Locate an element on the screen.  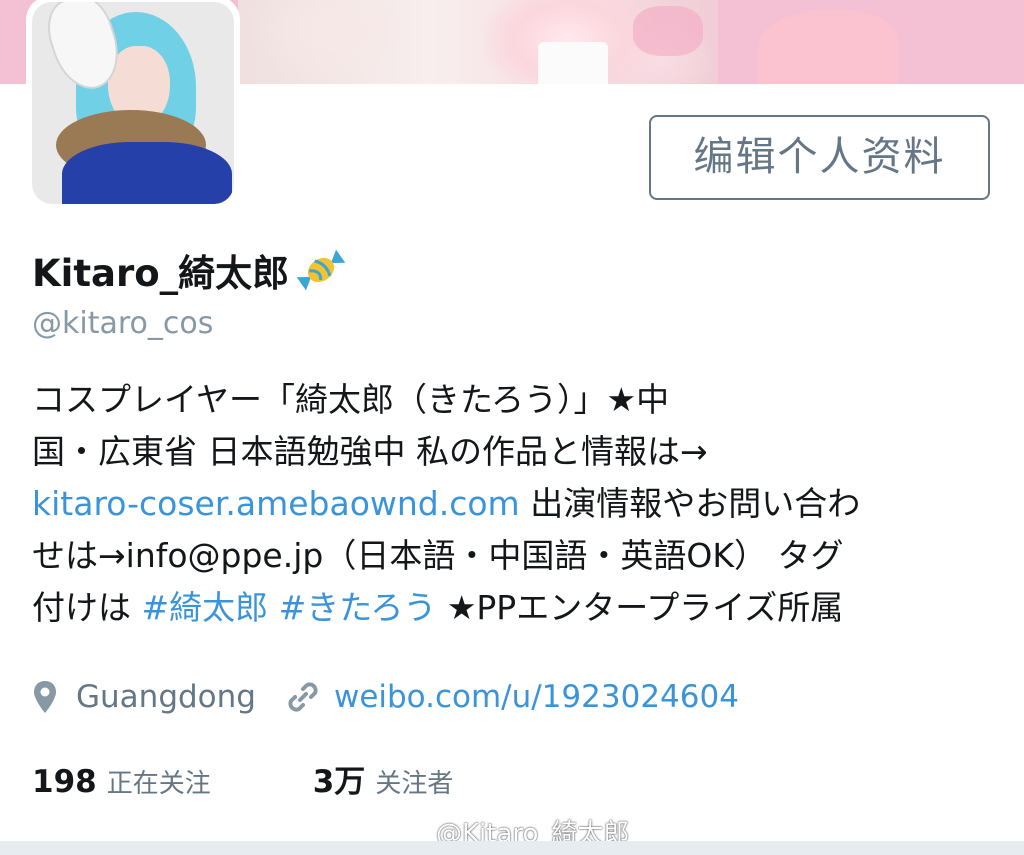
avatar is located at coordinates (133, 105).